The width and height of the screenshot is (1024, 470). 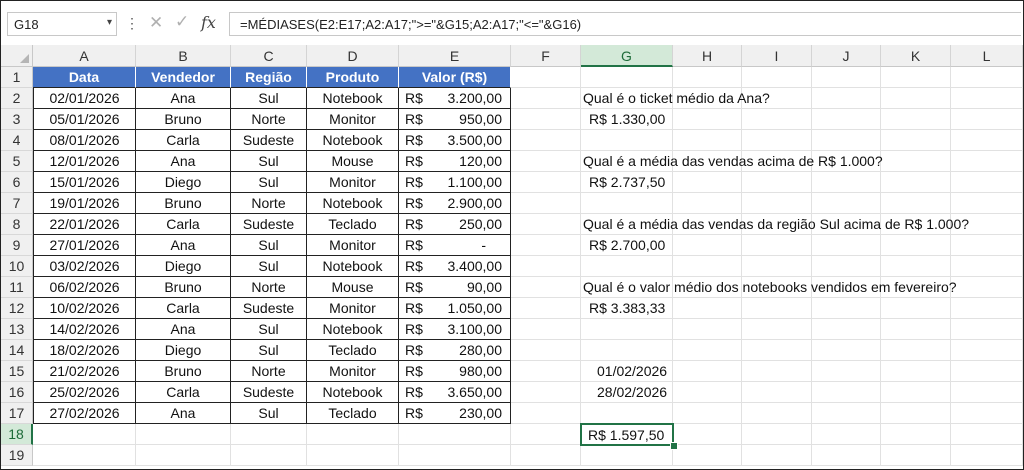 What do you see at coordinates (455, 371) in the screenshot?
I see `table-cell: R$ 980,00` at bounding box center [455, 371].